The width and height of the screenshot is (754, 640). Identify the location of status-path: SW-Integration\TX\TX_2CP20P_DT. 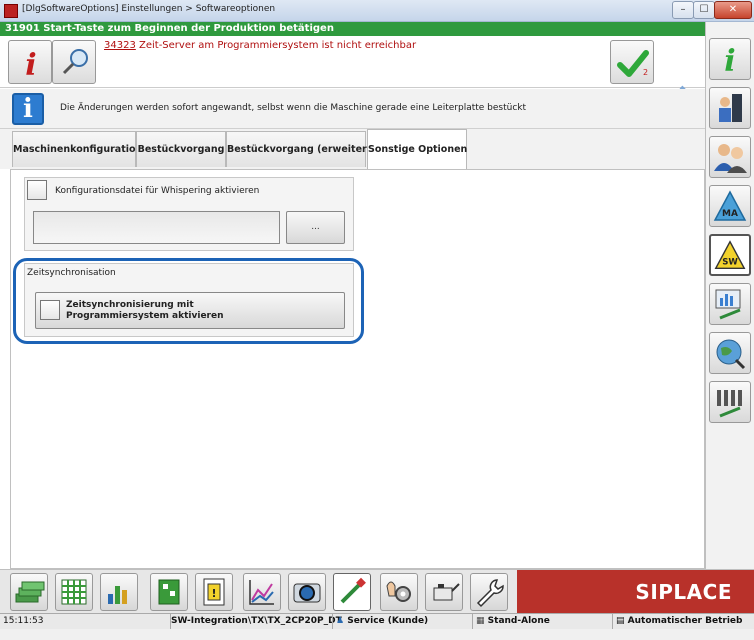
(256, 622).